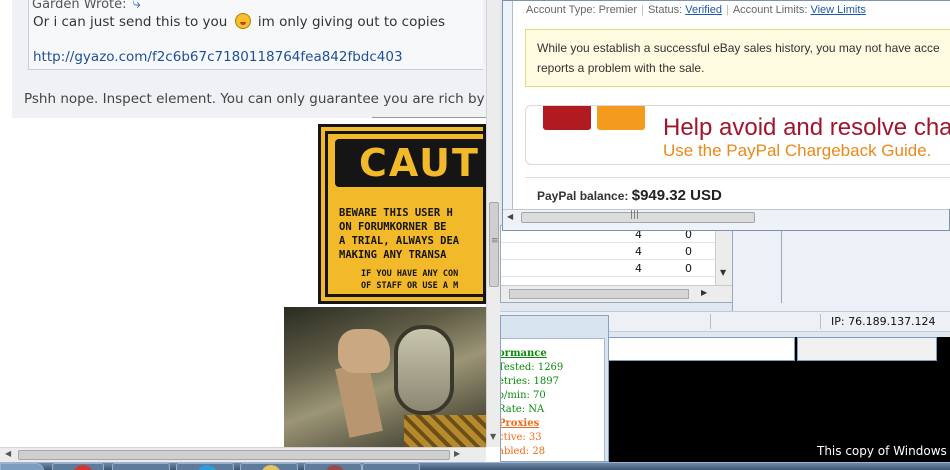 The image size is (950, 470). What do you see at coordinates (364, 351) in the screenshot?
I see `gif-fist-shape` at bounding box center [364, 351].